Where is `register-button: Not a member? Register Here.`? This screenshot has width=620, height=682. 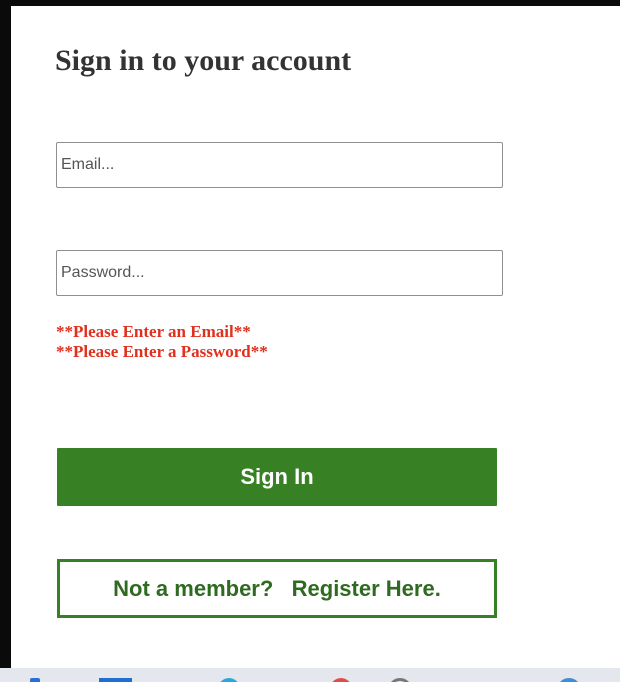 register-button: Not a member? Register Here. is located at coordinates (277, 588).